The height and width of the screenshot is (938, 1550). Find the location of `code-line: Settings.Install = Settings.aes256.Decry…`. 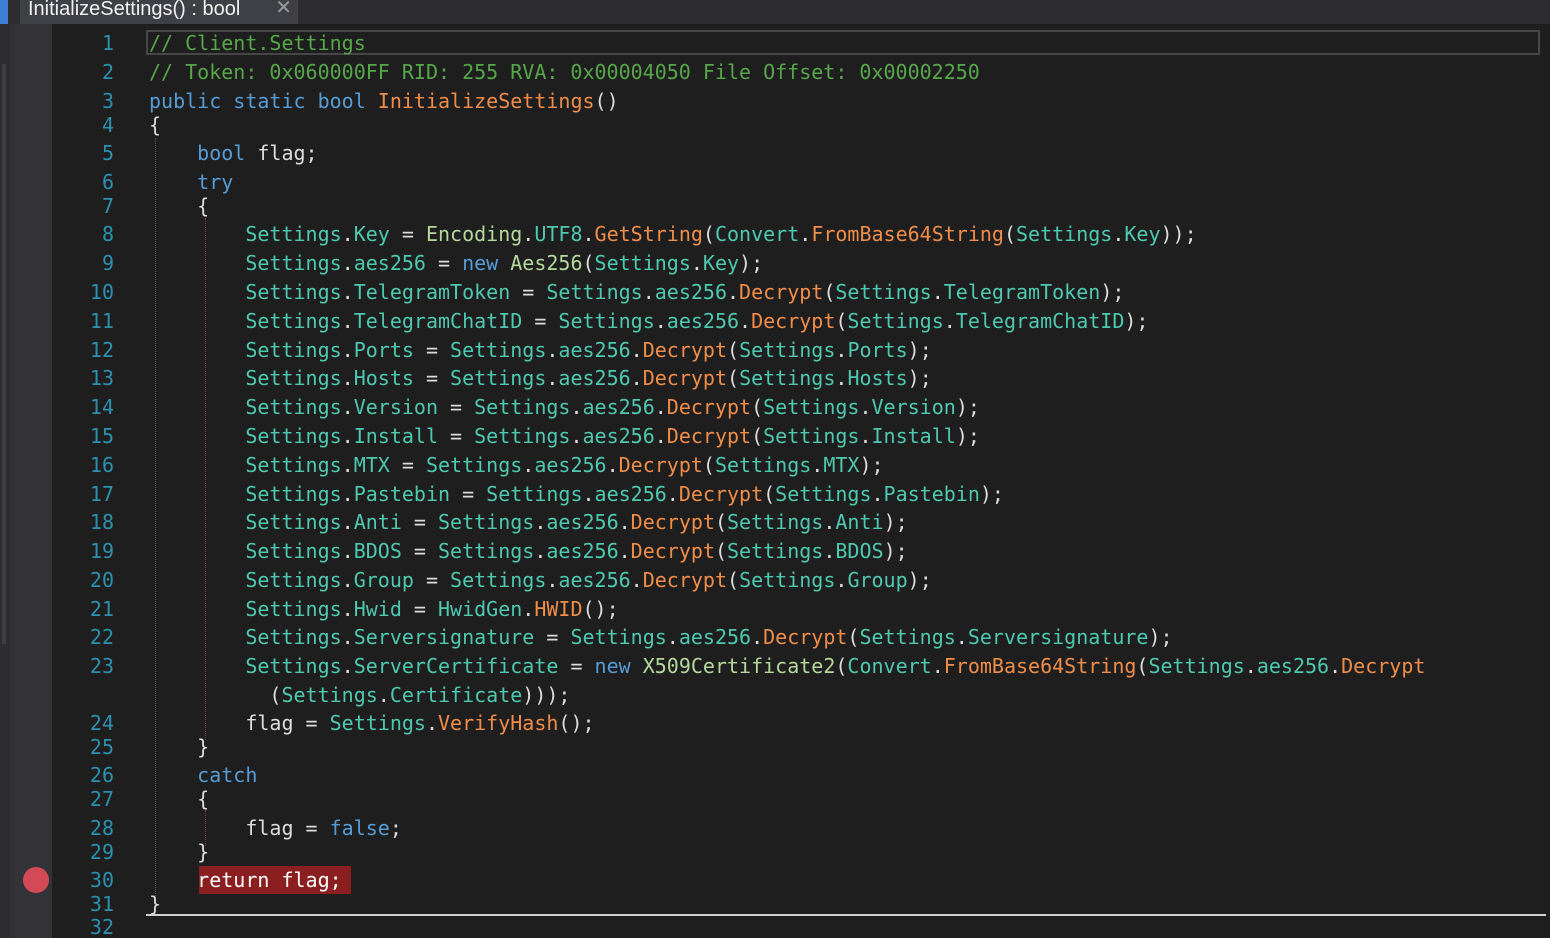

code-line: Settings.Install = Settings.aes256.Decry… is located at coordinates (564, 436).